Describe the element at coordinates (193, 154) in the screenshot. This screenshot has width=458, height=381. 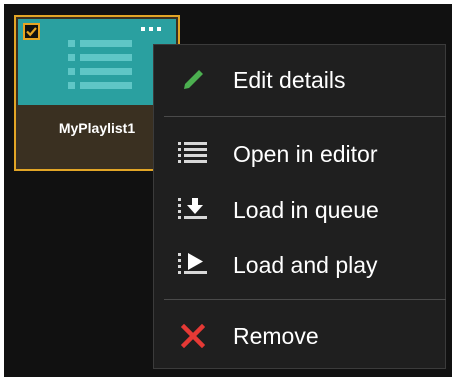
I see `list-icon` at that location.